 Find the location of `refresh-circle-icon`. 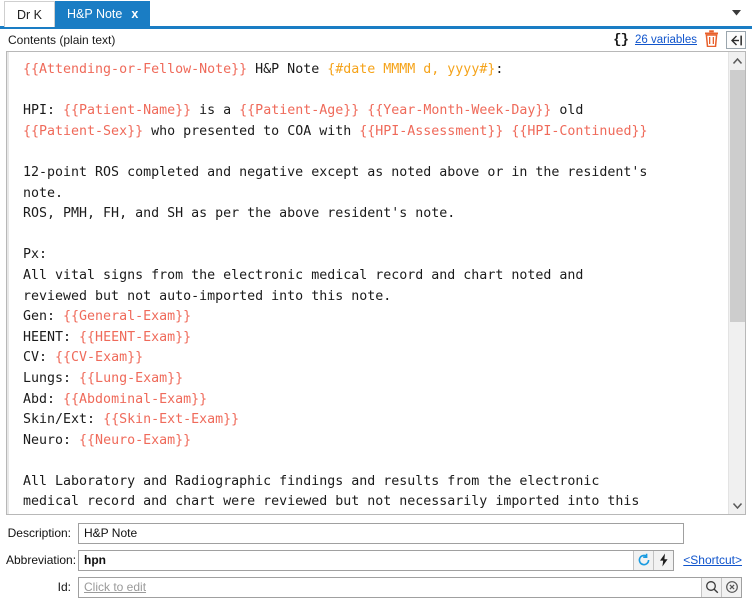

refresh-circle-icon is located at coordinates (643, 560).